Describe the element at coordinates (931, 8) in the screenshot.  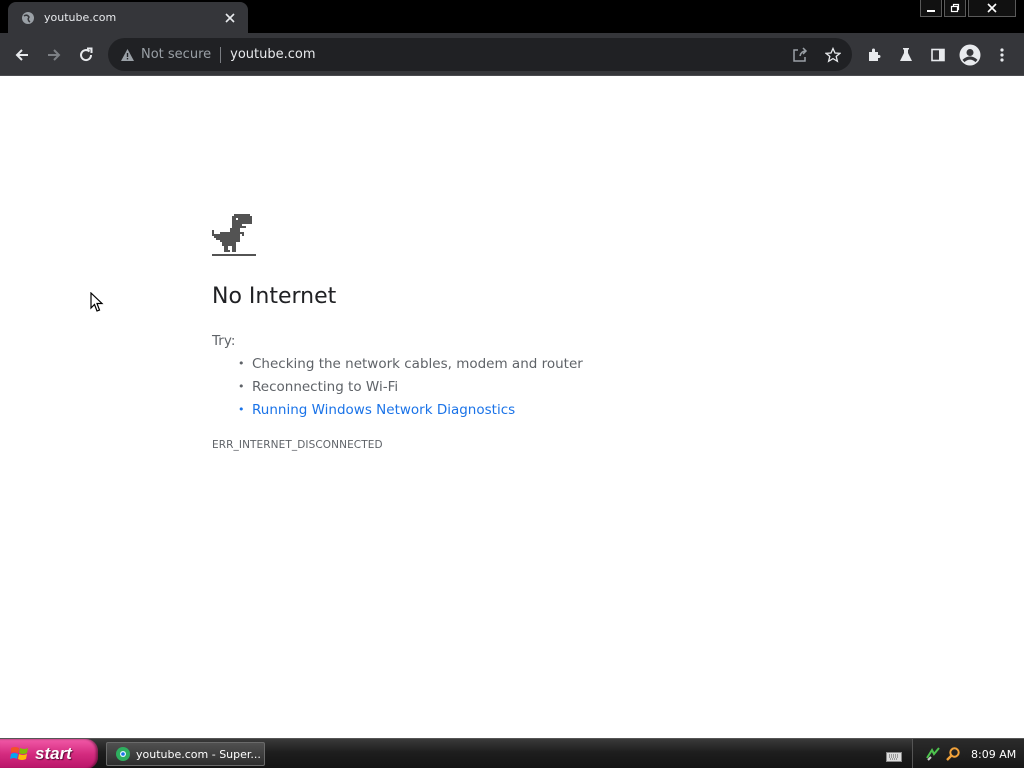
I see `minimize-icon` at that location.